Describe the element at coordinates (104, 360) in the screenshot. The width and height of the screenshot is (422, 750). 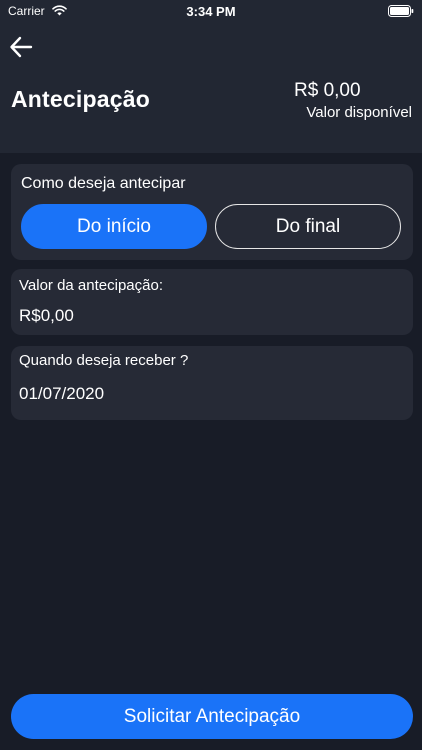
I see `receive-date-label: Quando deseja receber ?` at that location.